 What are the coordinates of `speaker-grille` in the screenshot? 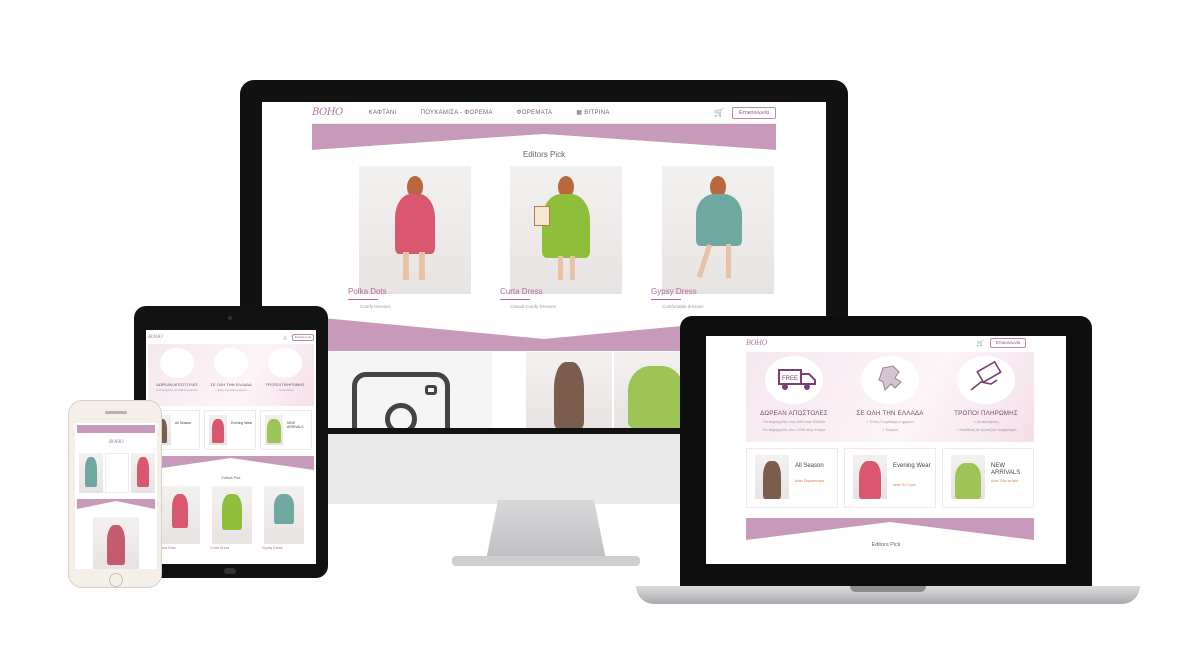 It's located at (116, 412).